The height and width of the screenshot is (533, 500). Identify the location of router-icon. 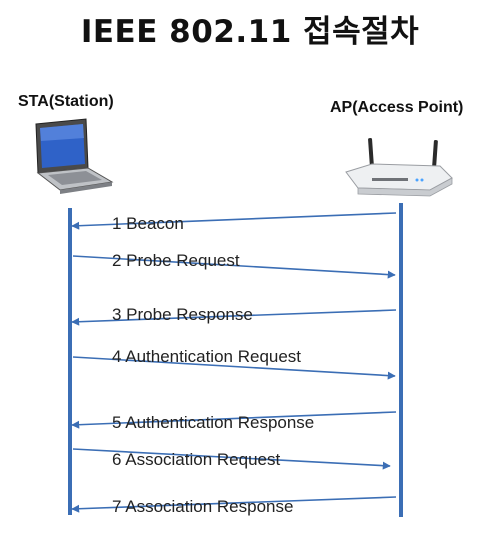
(399, 167).